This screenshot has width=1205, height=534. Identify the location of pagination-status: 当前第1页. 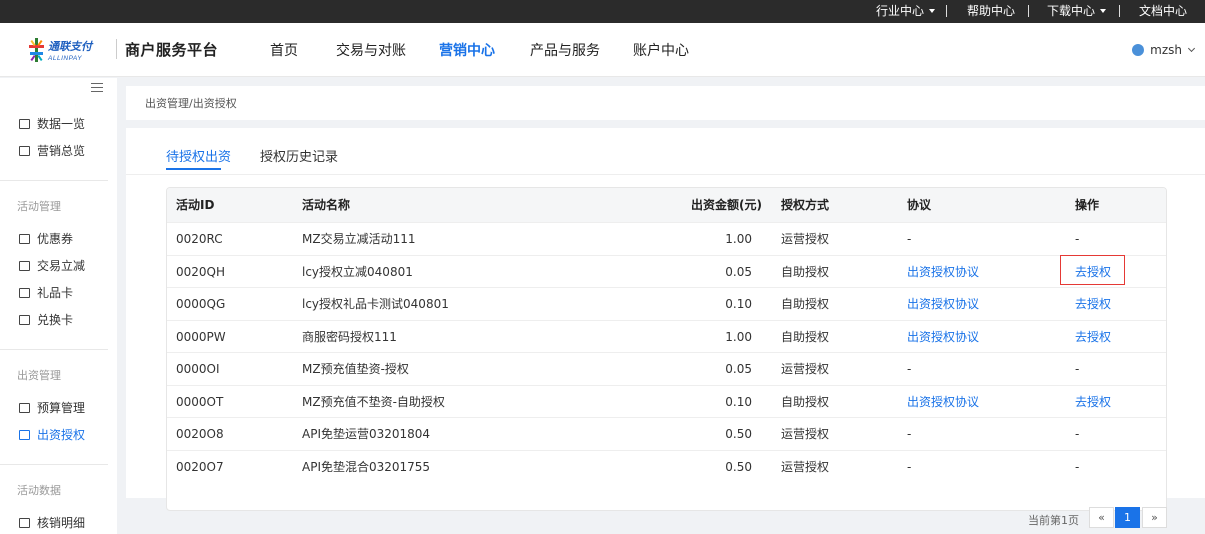
(1053, 520).